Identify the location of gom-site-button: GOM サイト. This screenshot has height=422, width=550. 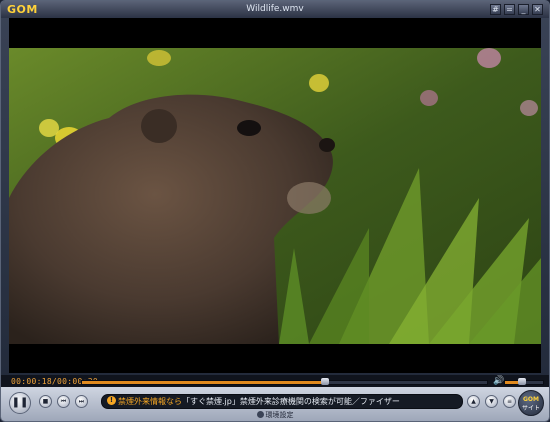
(531, 403).